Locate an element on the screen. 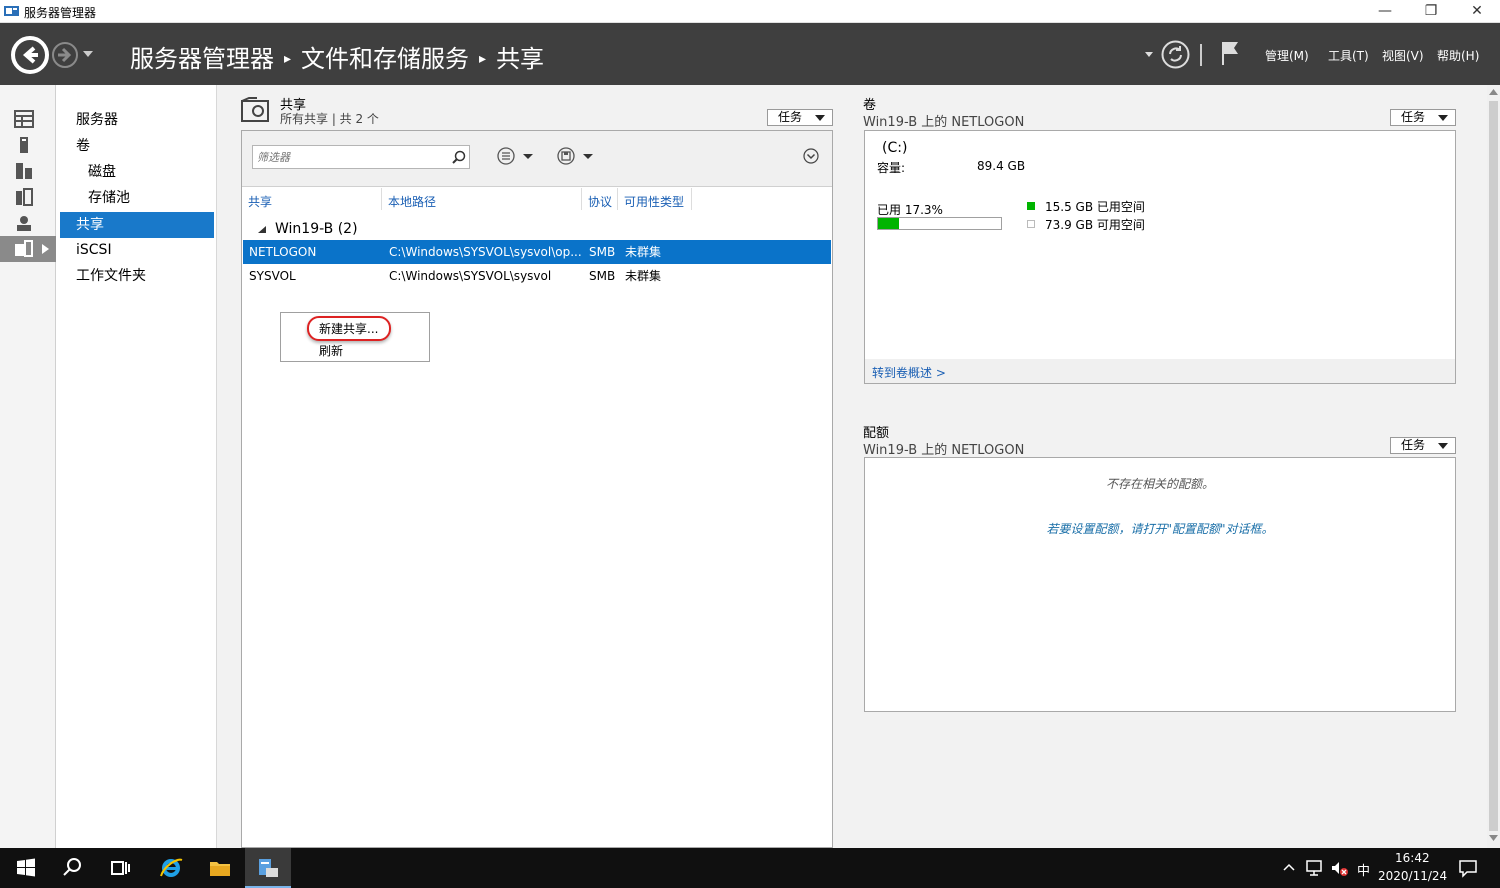  server-manager-taskbar-button is located at coordinates (268, 868).